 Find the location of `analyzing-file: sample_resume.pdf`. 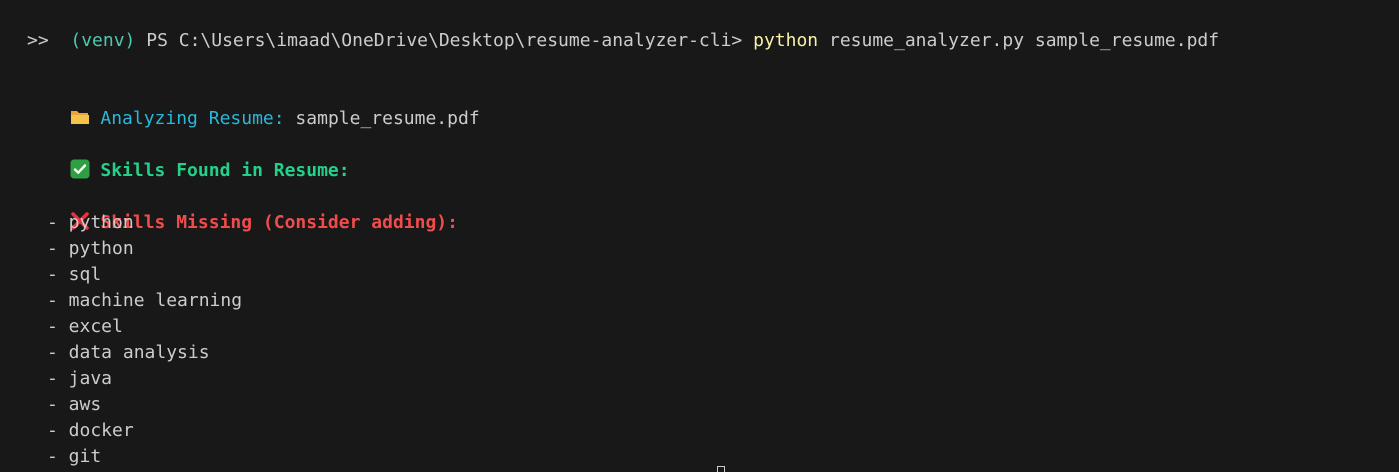

analyzing-file: sample_resume.pdf is located at coordinates (382, 118).